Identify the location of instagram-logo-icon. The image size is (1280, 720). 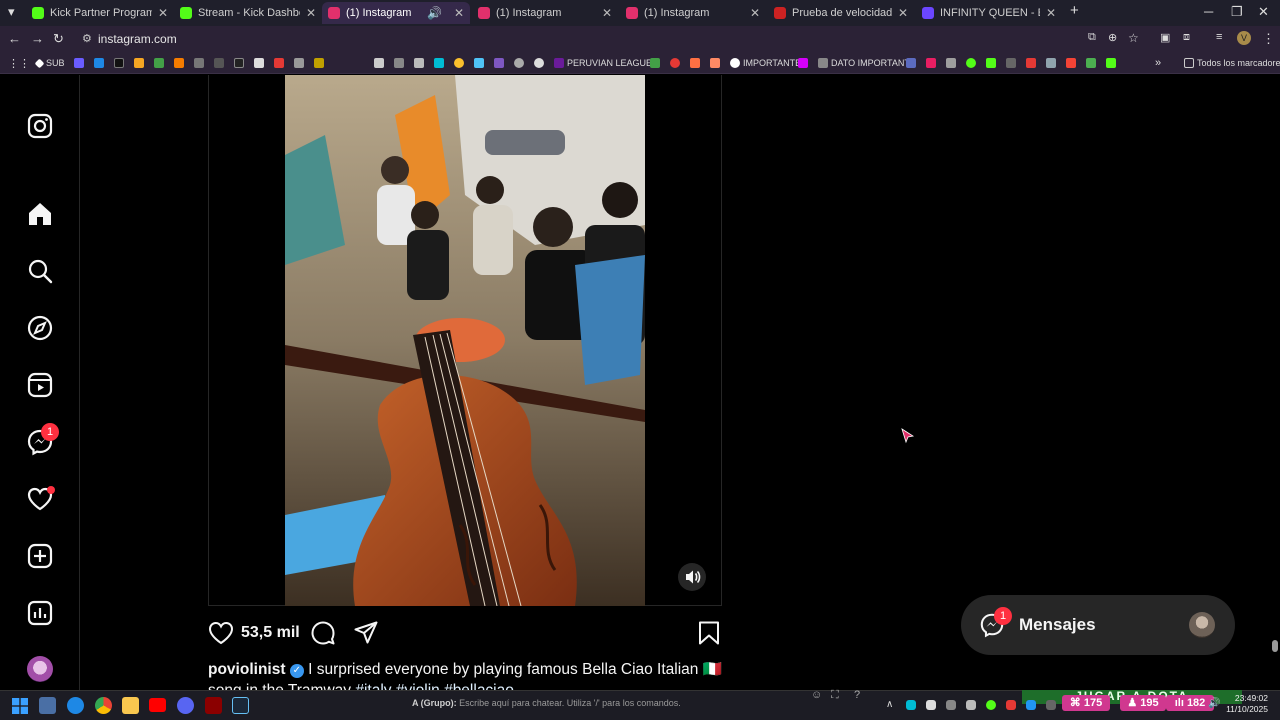
(40, 126).